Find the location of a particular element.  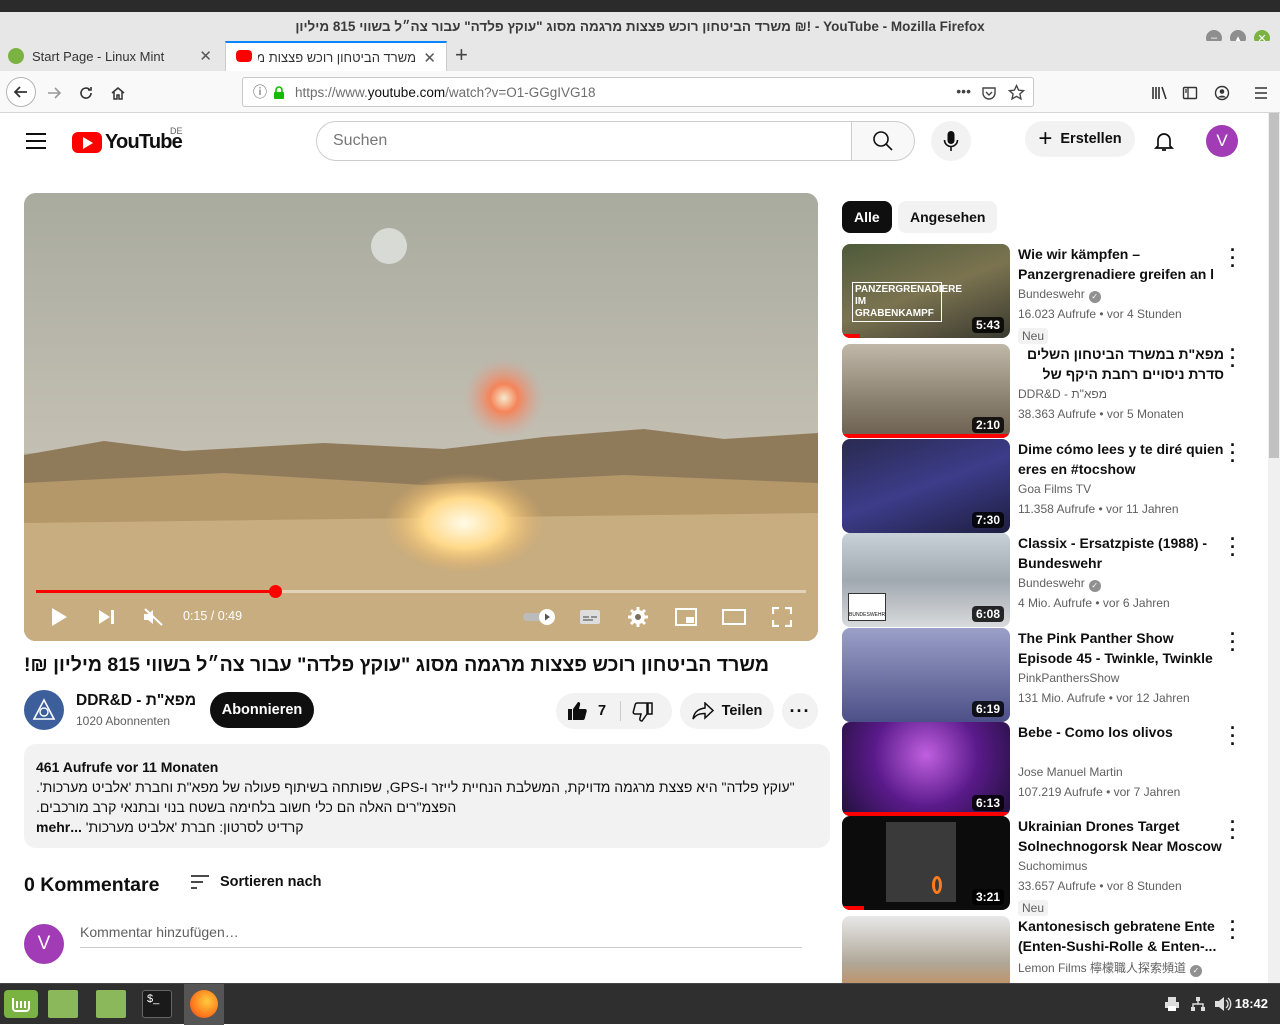

recommendation-views: 38.363 Aufrufe • vor 5 Monaten is located at coordinates (1101, 414).